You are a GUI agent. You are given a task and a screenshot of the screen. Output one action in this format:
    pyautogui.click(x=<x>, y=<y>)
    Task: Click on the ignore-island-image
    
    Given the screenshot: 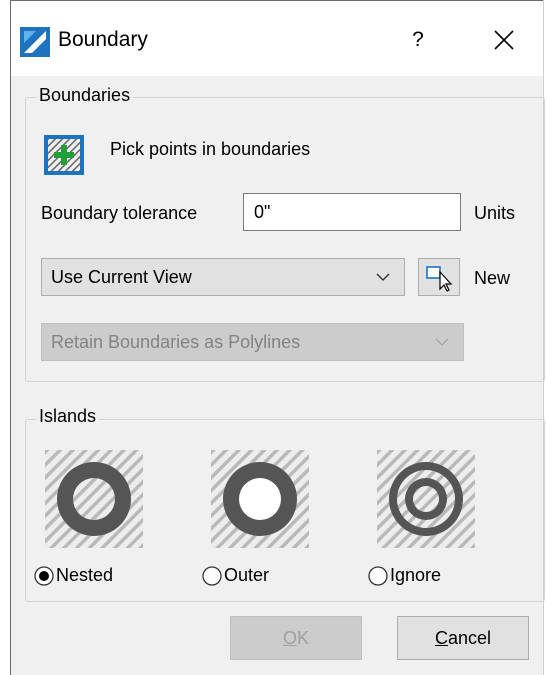 What is the action you would take?
    pyautogui.click(x=426, y=499)
    